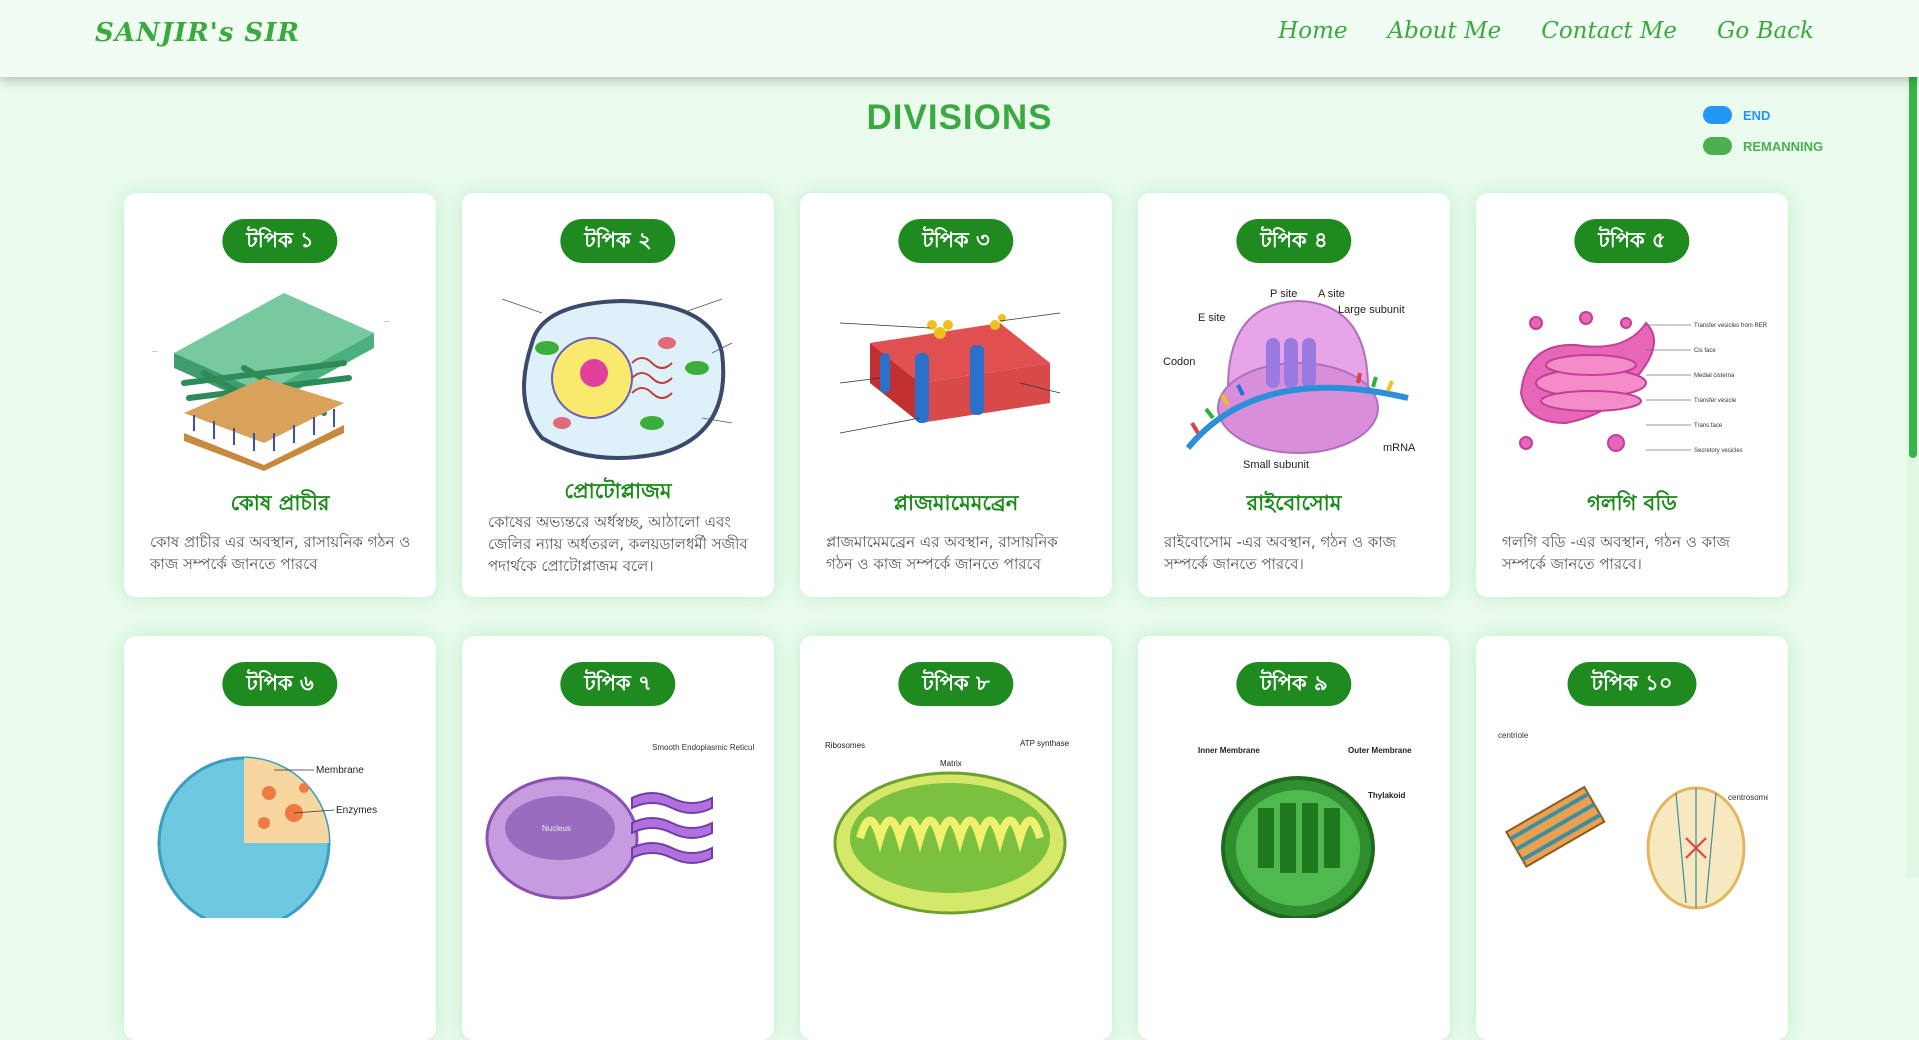 Image resolution: width=1919 pixels, height=1040 pixels. I want to click on chloro-label-inner-membrane: Inner Membrane, so click(1229, 750).